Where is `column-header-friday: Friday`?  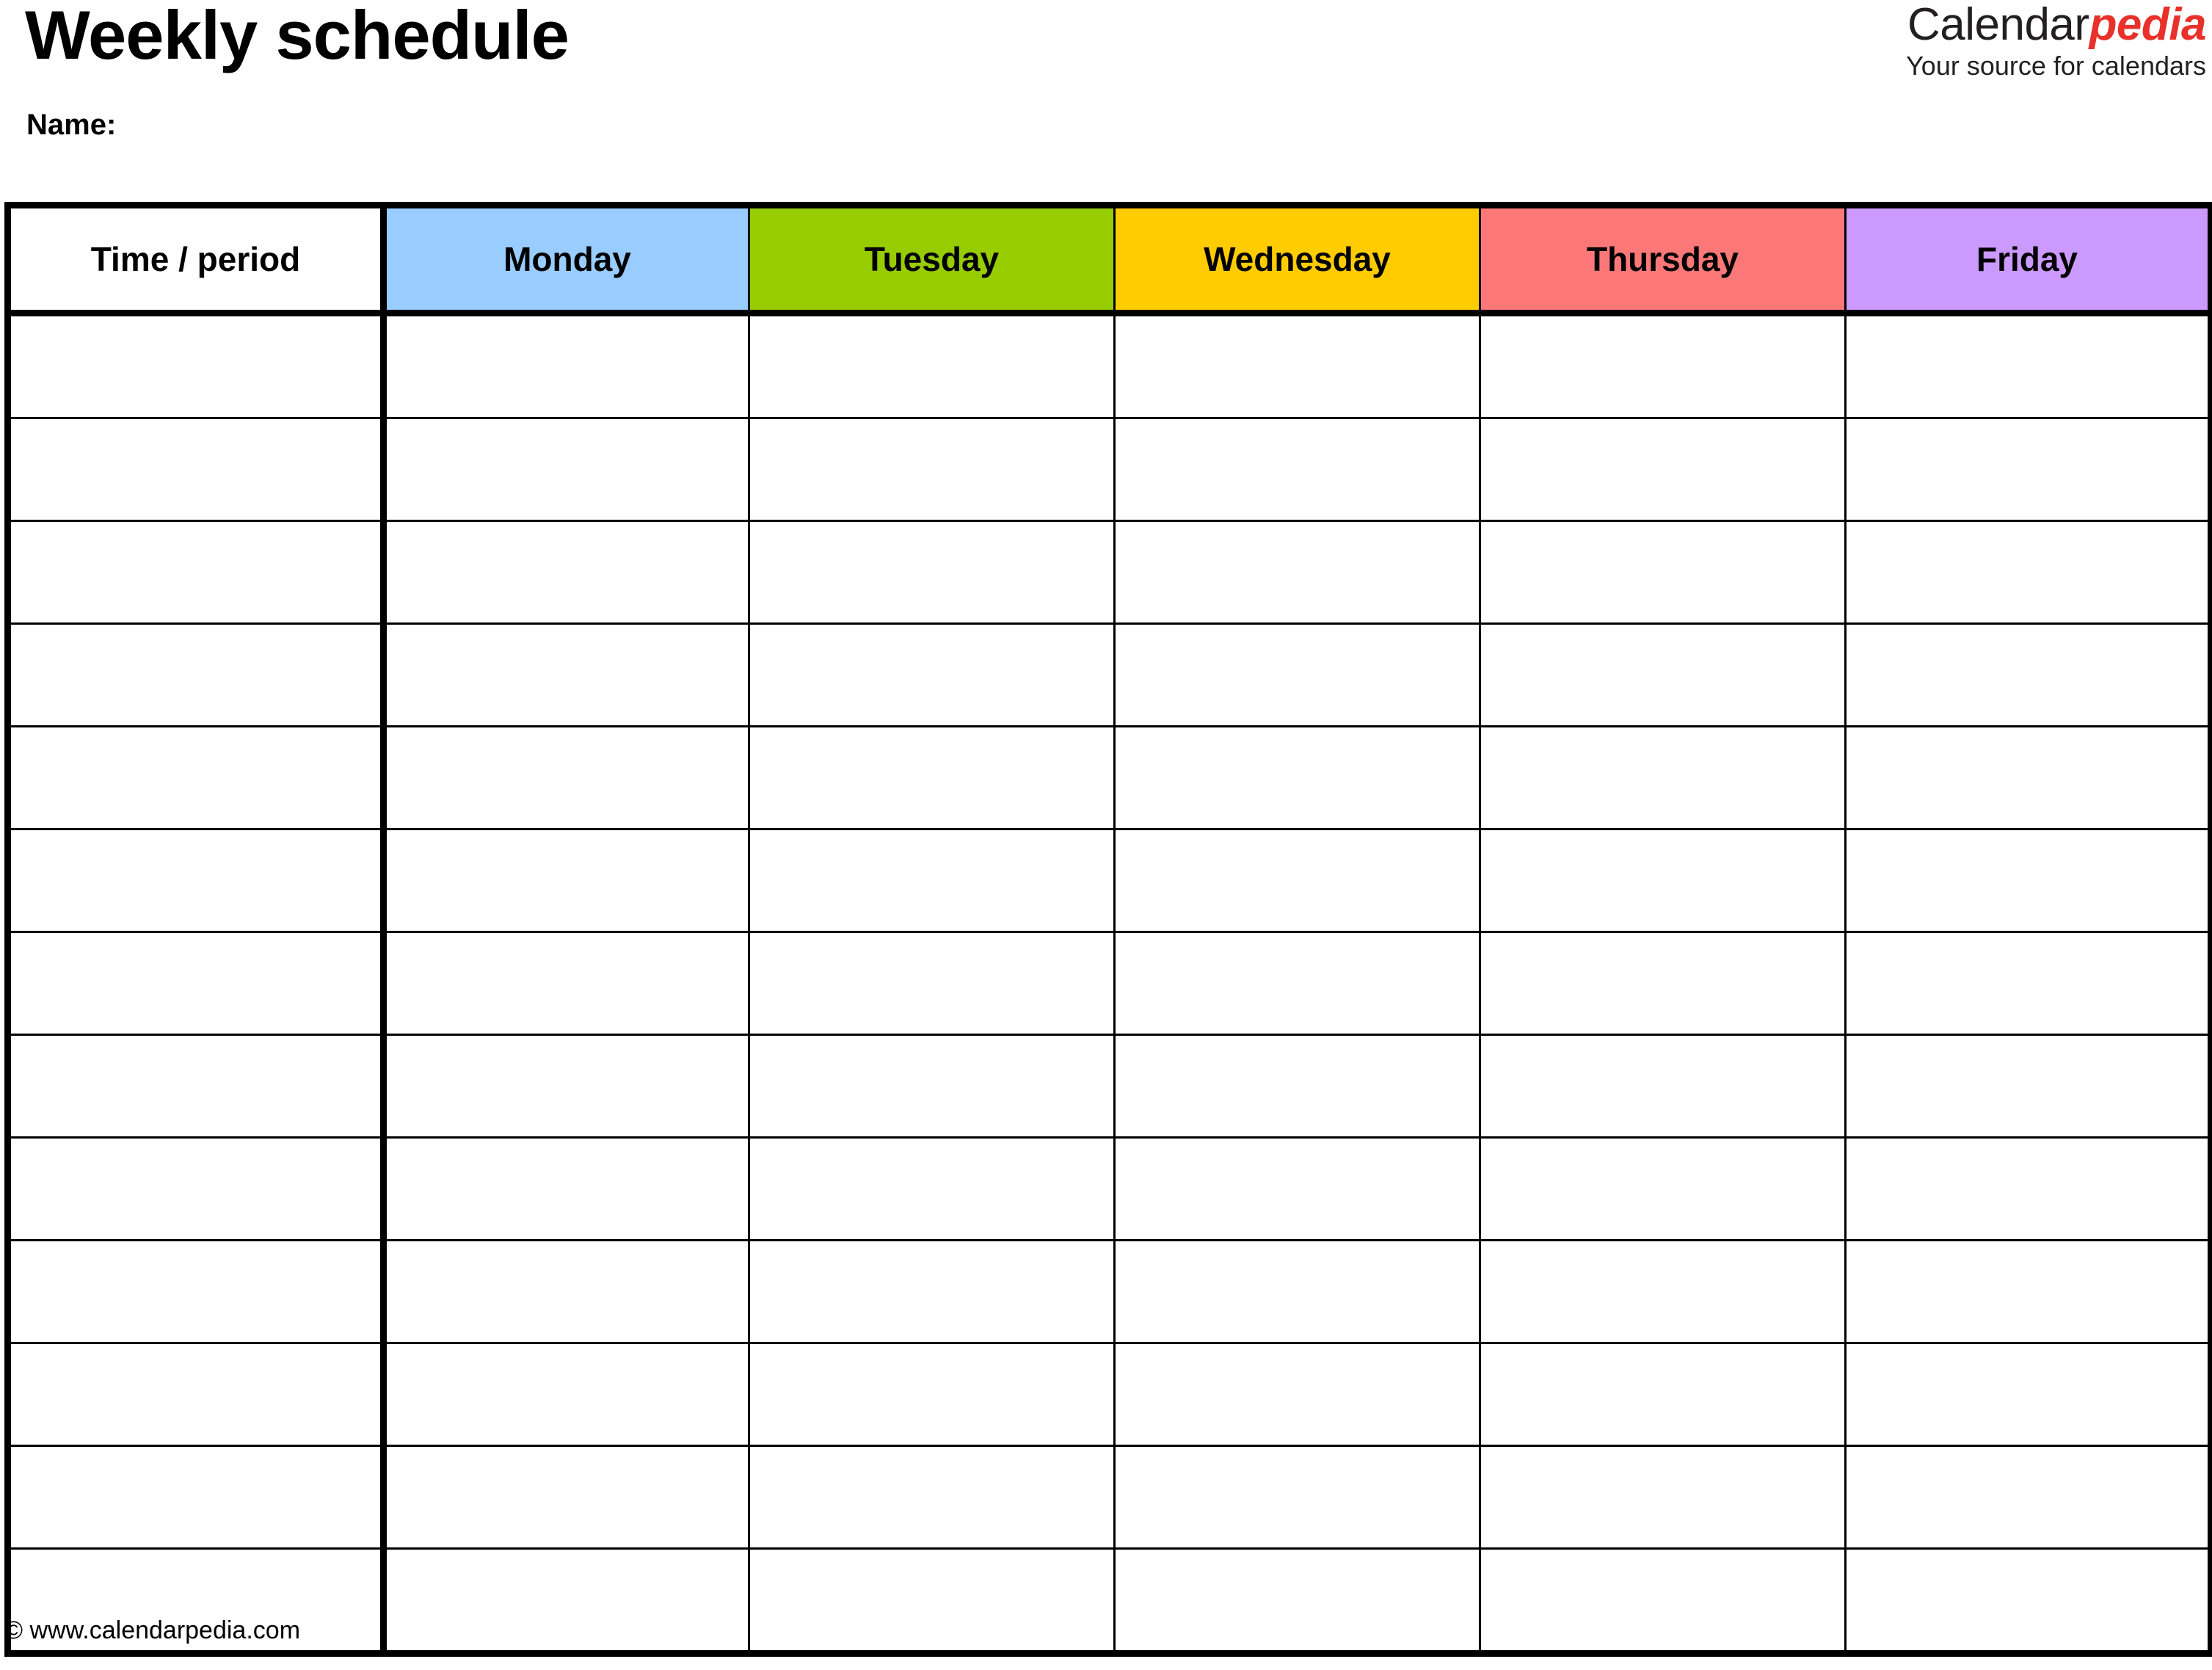 column-header-friday: Friday is located at coordinates (2028, 260).